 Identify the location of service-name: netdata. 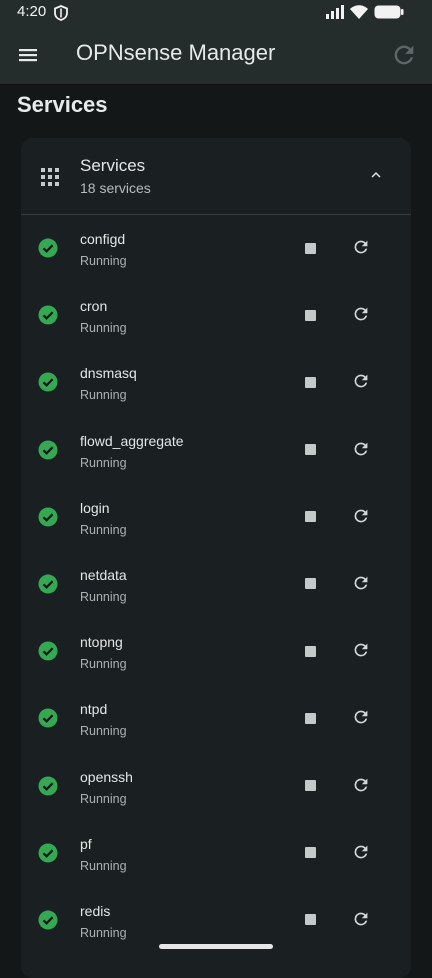
(103, 574).